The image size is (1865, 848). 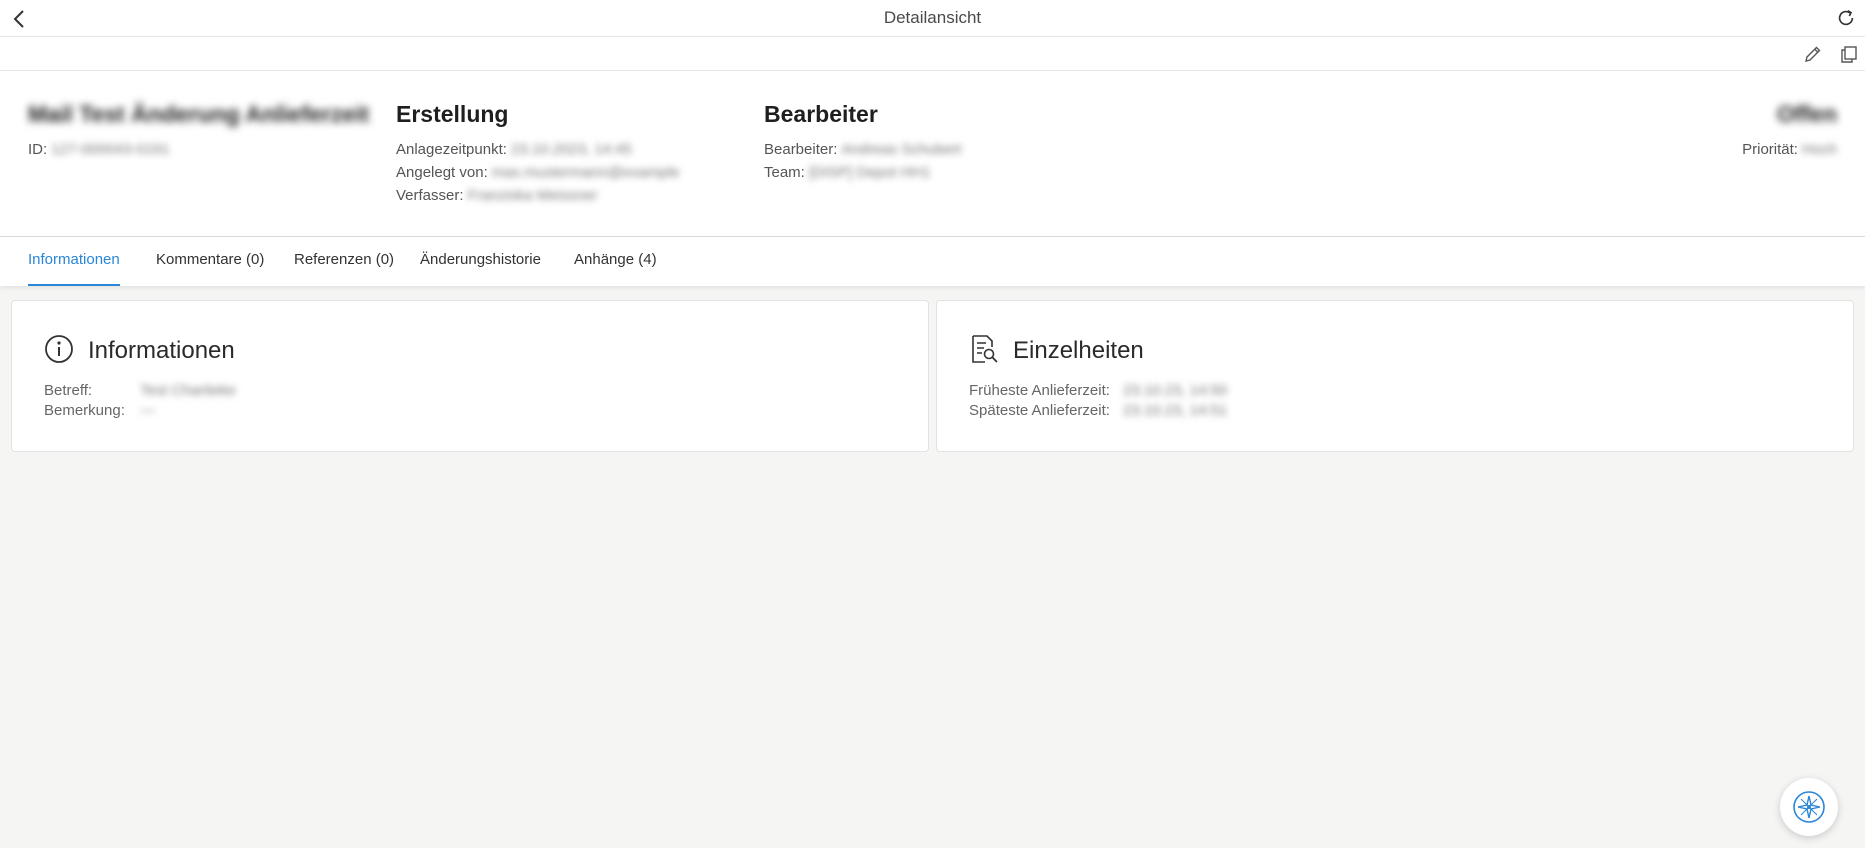 I want to click on latest-delivery-row: Späteste Anlieferzeit: 23.10.23, 14:51, so click(x=1098, y=411).